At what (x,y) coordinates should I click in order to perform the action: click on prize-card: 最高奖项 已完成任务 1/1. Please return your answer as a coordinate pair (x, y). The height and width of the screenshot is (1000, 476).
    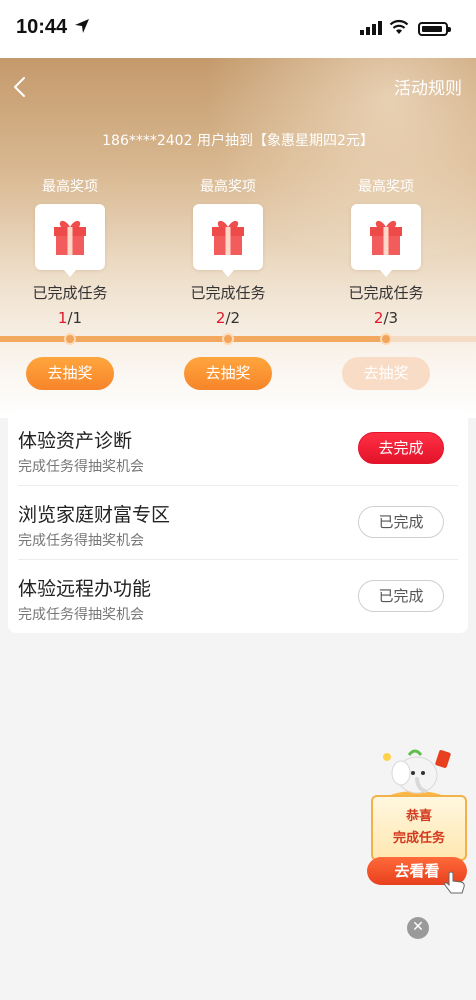
    Looking at the image, I should click on (70, 251).